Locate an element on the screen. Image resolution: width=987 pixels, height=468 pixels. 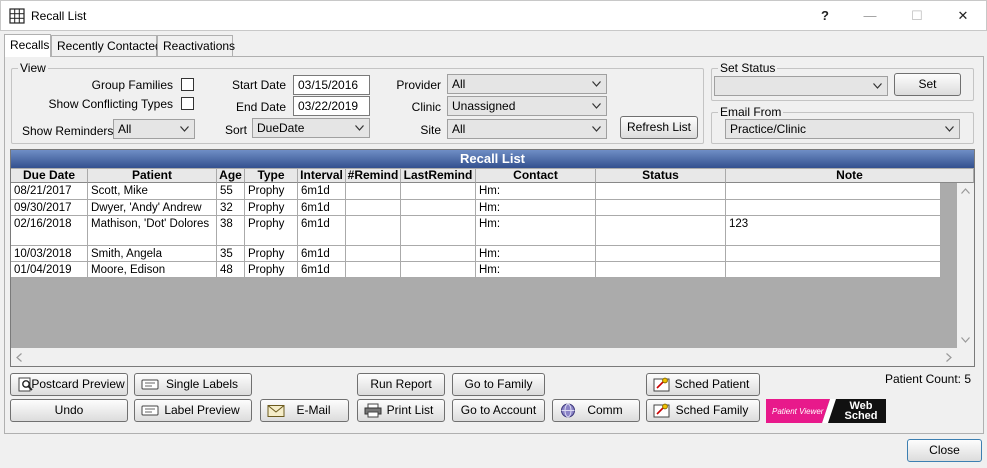
column-header: #Remind is located at coordinates (373, 176).